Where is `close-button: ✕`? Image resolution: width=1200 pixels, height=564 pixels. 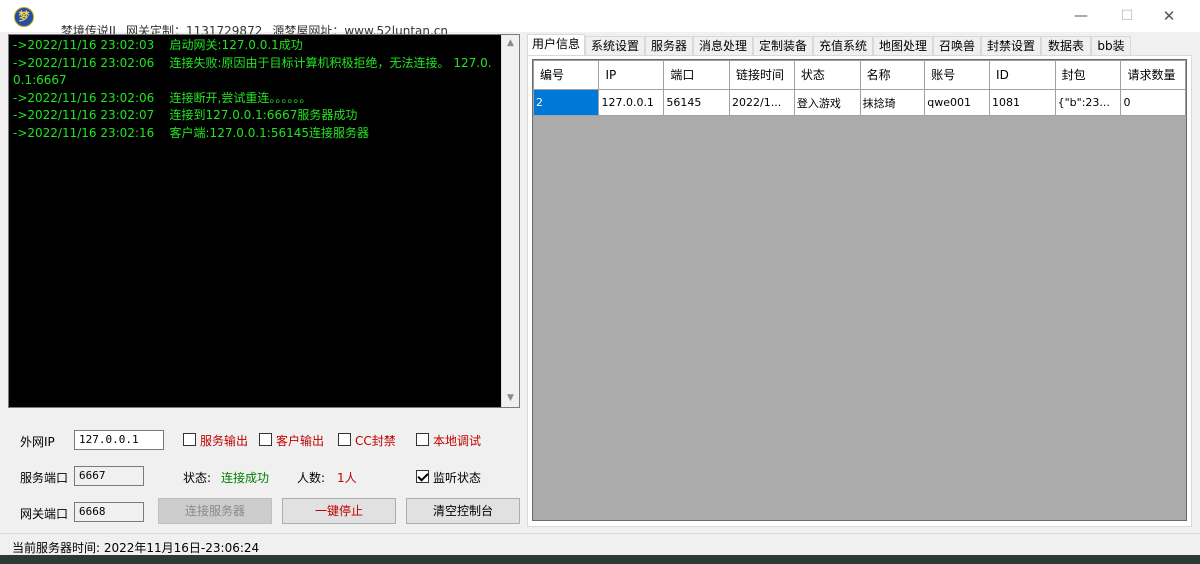
close-button: ✕ is located at coordinates (1169, 16).